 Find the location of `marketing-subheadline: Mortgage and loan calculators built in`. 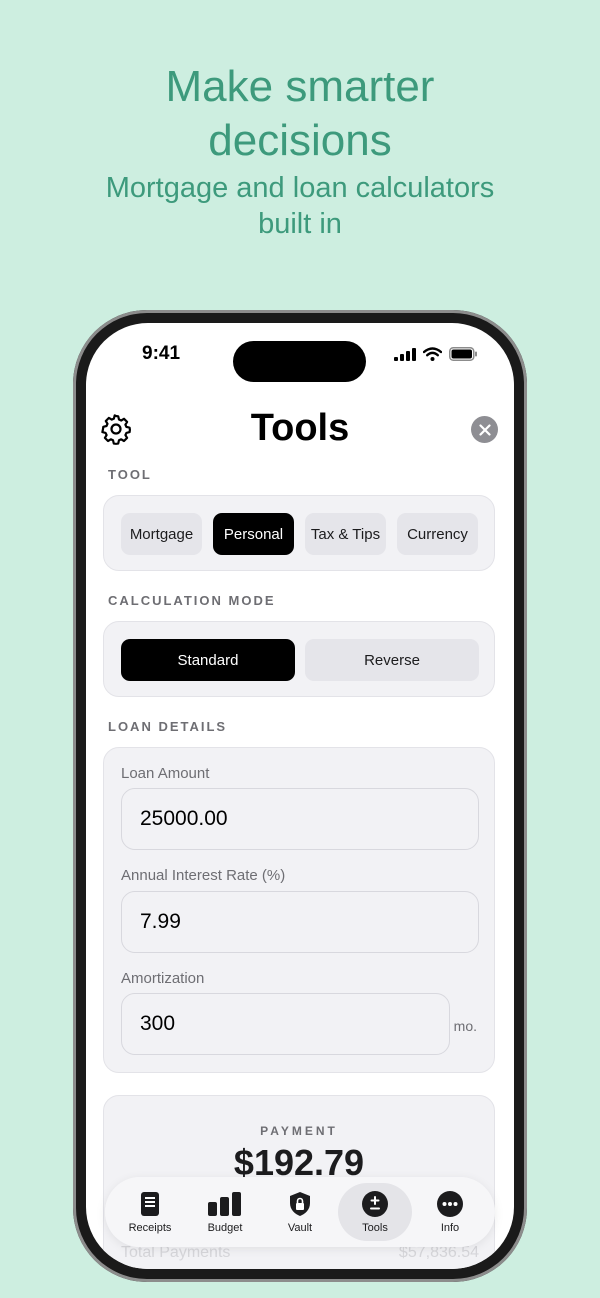

marketing-subheadline: Mortgage and loan calculators built in is located at coordinates (300, 206).